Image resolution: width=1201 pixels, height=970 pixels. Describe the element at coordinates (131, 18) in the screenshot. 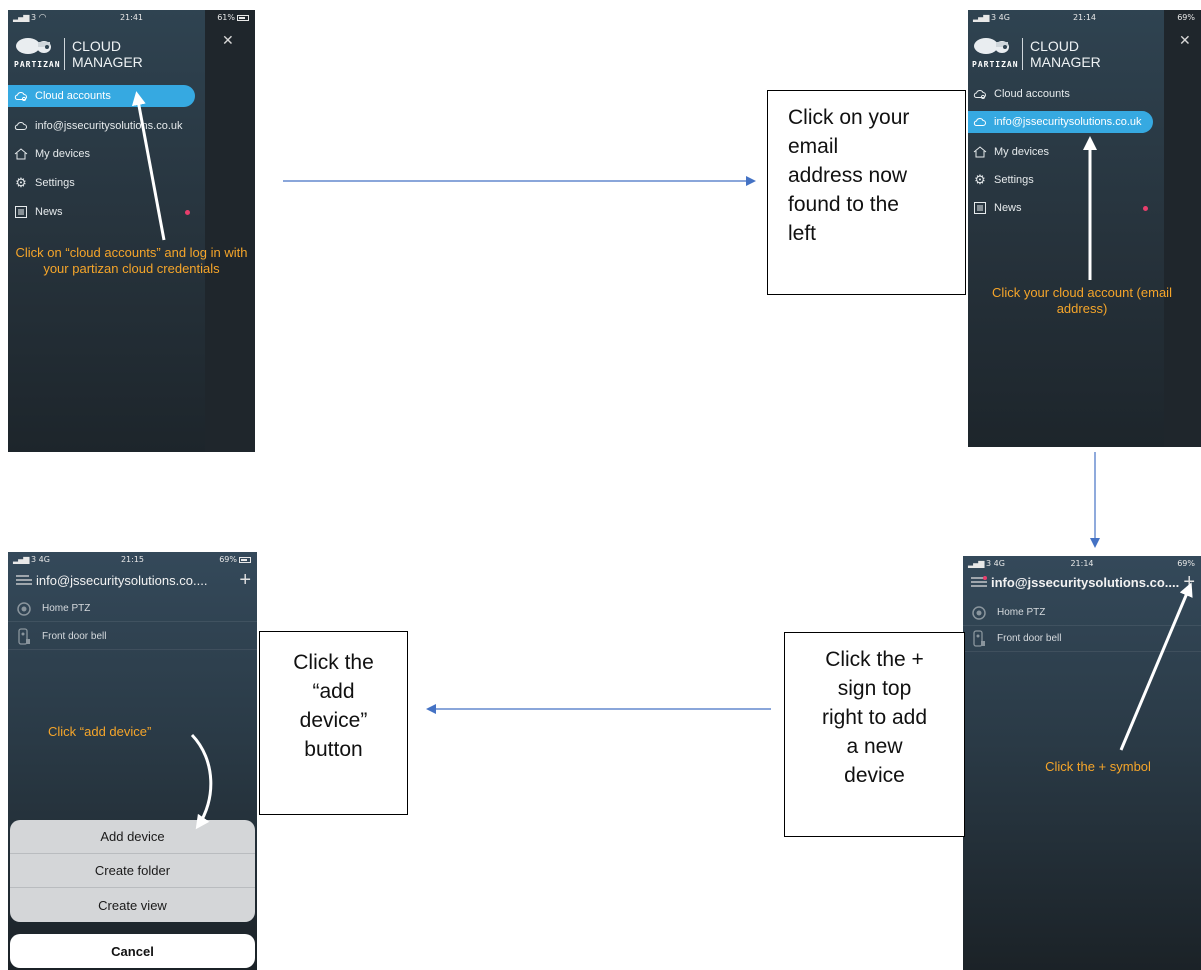

I see `status-bar: ▂▄▆ 3 ◠ 21:41 61%` at that location.